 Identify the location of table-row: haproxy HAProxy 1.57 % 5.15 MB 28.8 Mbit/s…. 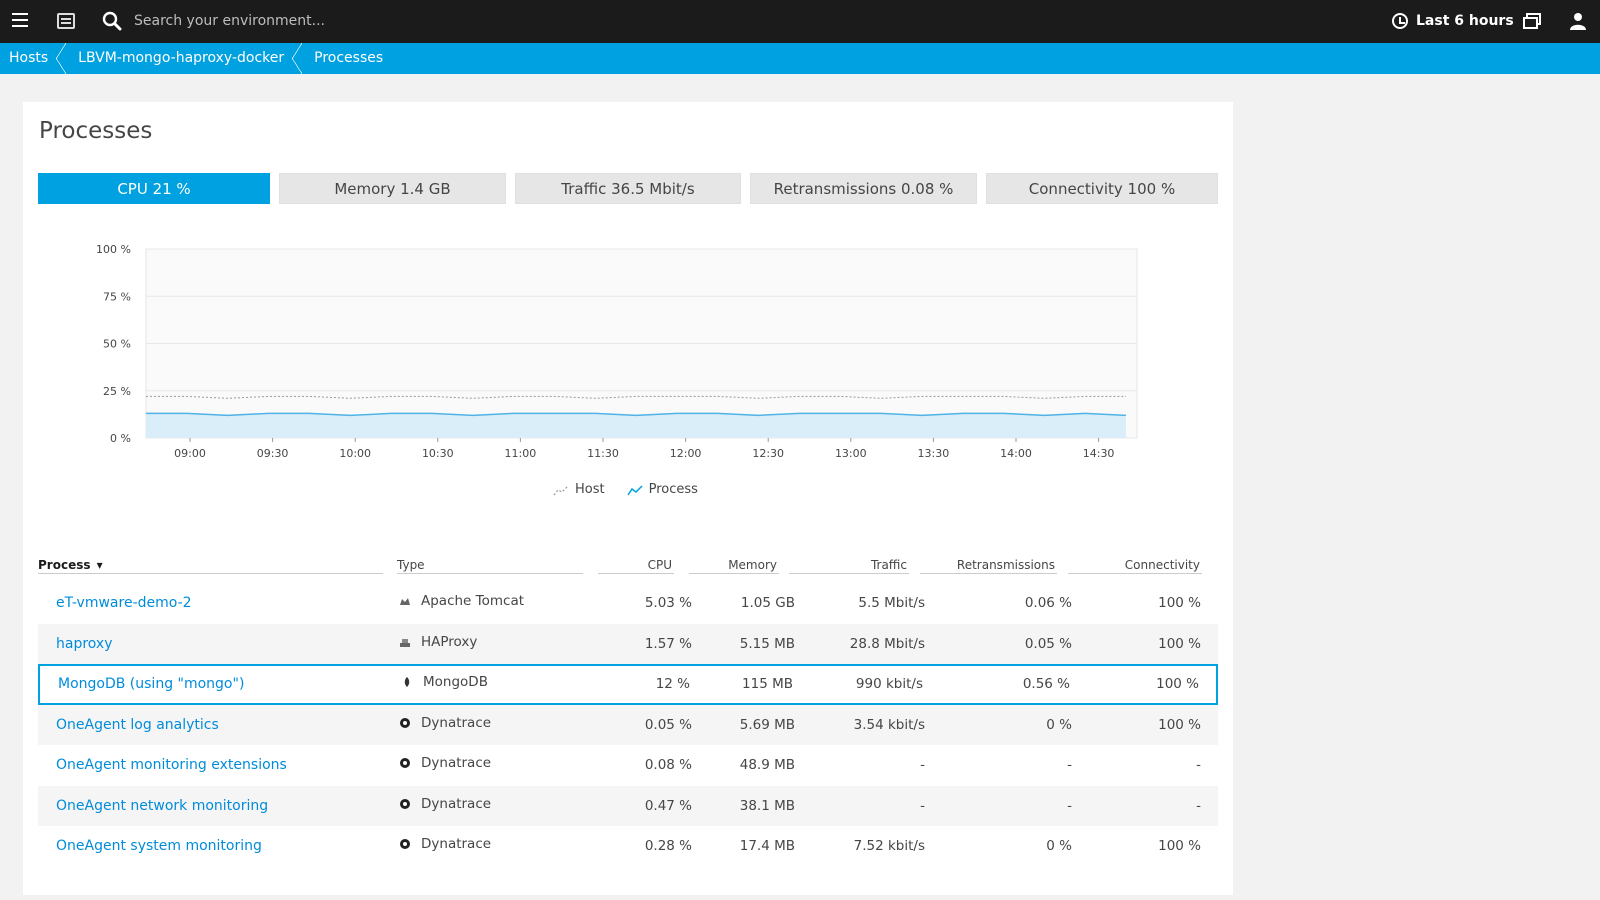
(628, 643).